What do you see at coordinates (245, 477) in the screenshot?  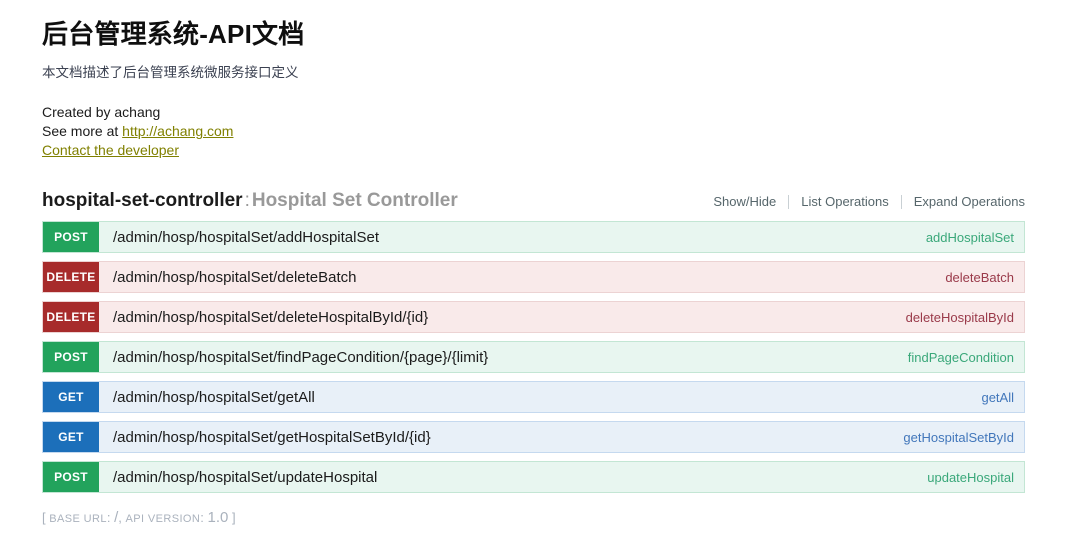 I see `operation-path: /admin/hosp/hospitalSet/updateHospital` at bounding box center [245, 477].